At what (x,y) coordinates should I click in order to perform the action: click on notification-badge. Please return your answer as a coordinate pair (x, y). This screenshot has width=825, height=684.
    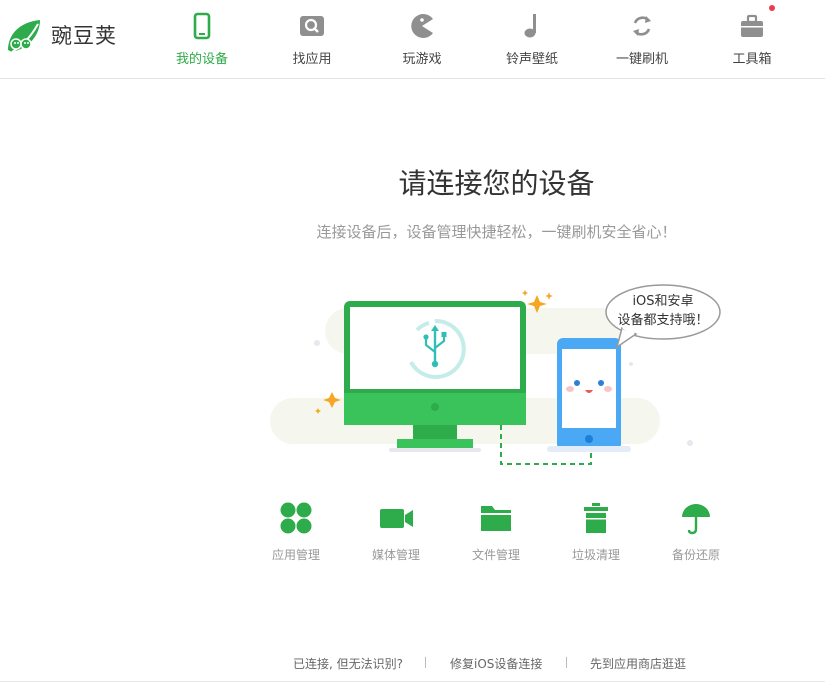
    Looking at the image, I should click on (772, 8).